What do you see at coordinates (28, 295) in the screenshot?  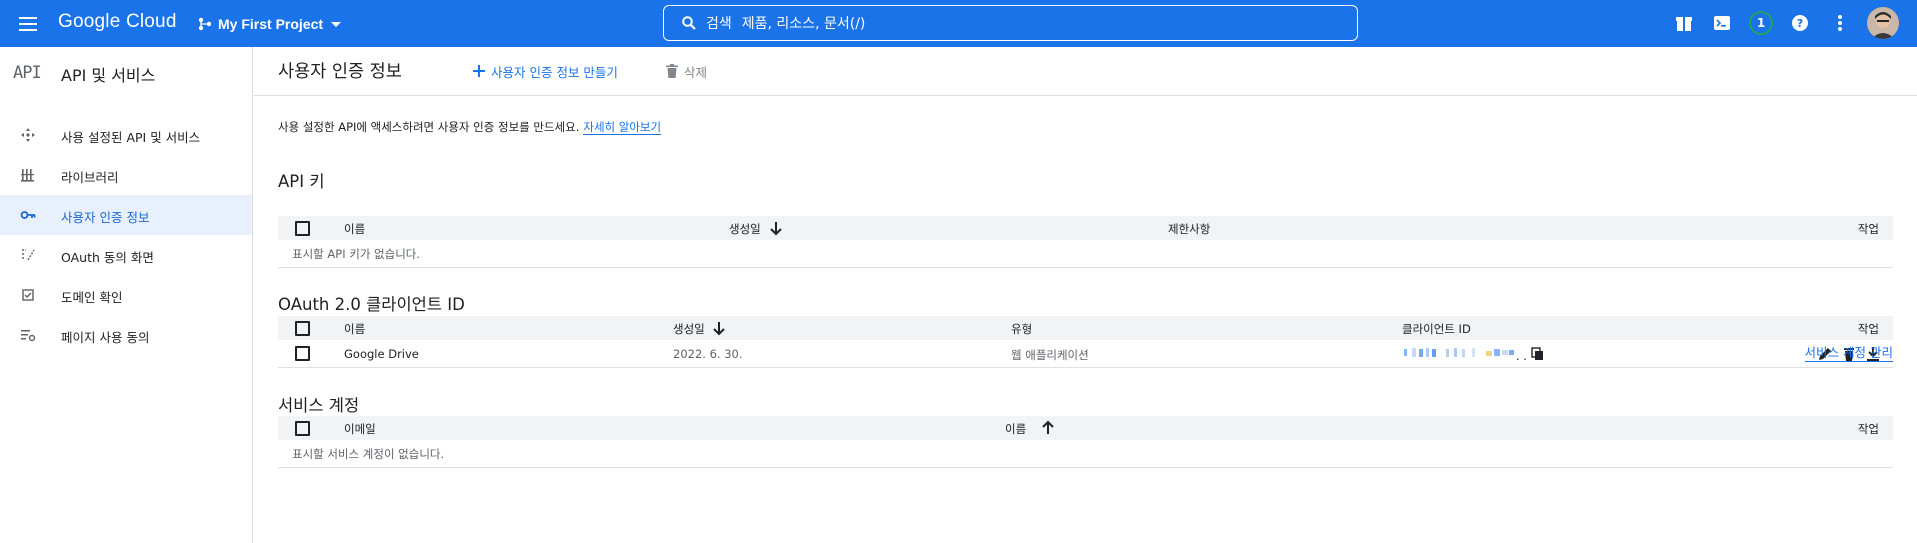 I see `checkbox-icon` at bounding box center [28, 295].